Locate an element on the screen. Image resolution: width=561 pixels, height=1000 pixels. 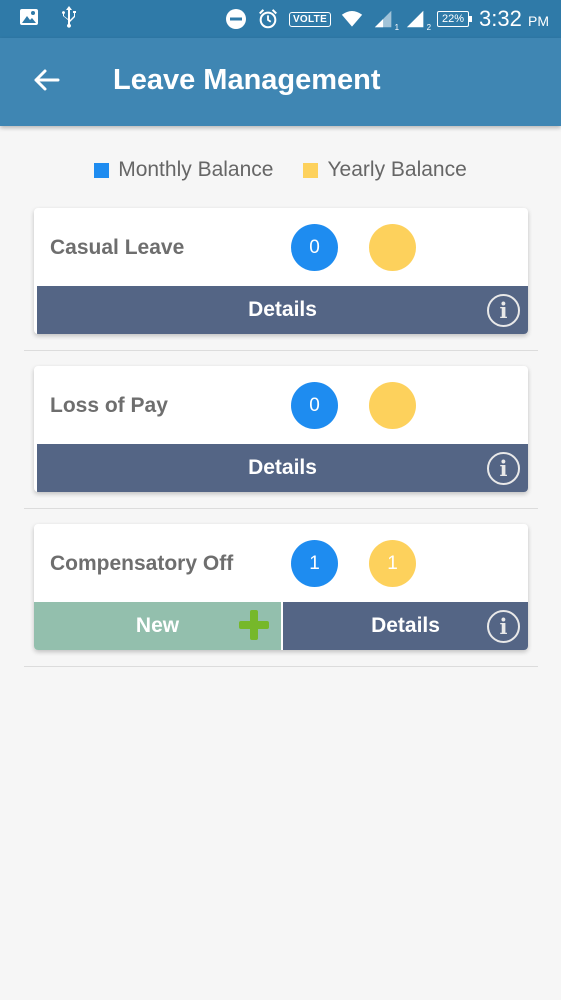
leave-type-name: Casual Leave is located at coordinates (117, 247).